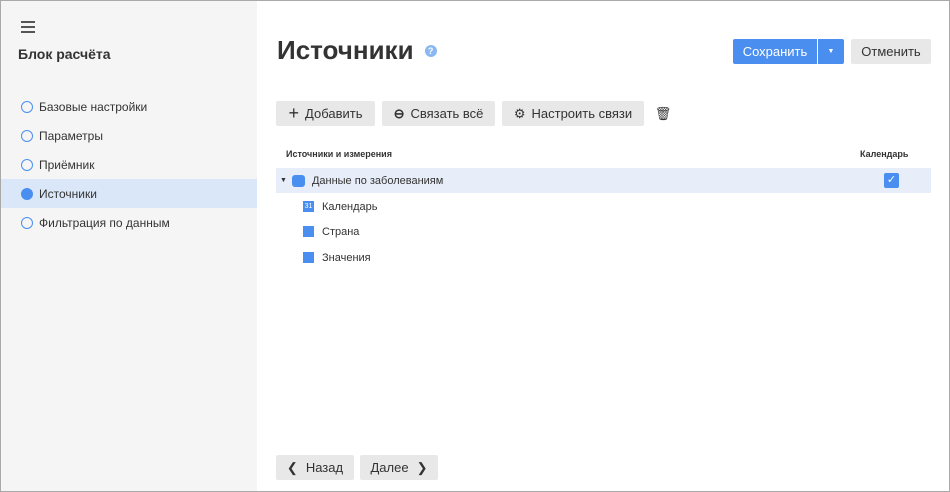 The height and width of the screenshot is (492, 950). What do you see at coordinates (831, 51) in the screenshot?
I see `save-dropdown-chevron-icon: ▼` at bounding box center [831, 51].